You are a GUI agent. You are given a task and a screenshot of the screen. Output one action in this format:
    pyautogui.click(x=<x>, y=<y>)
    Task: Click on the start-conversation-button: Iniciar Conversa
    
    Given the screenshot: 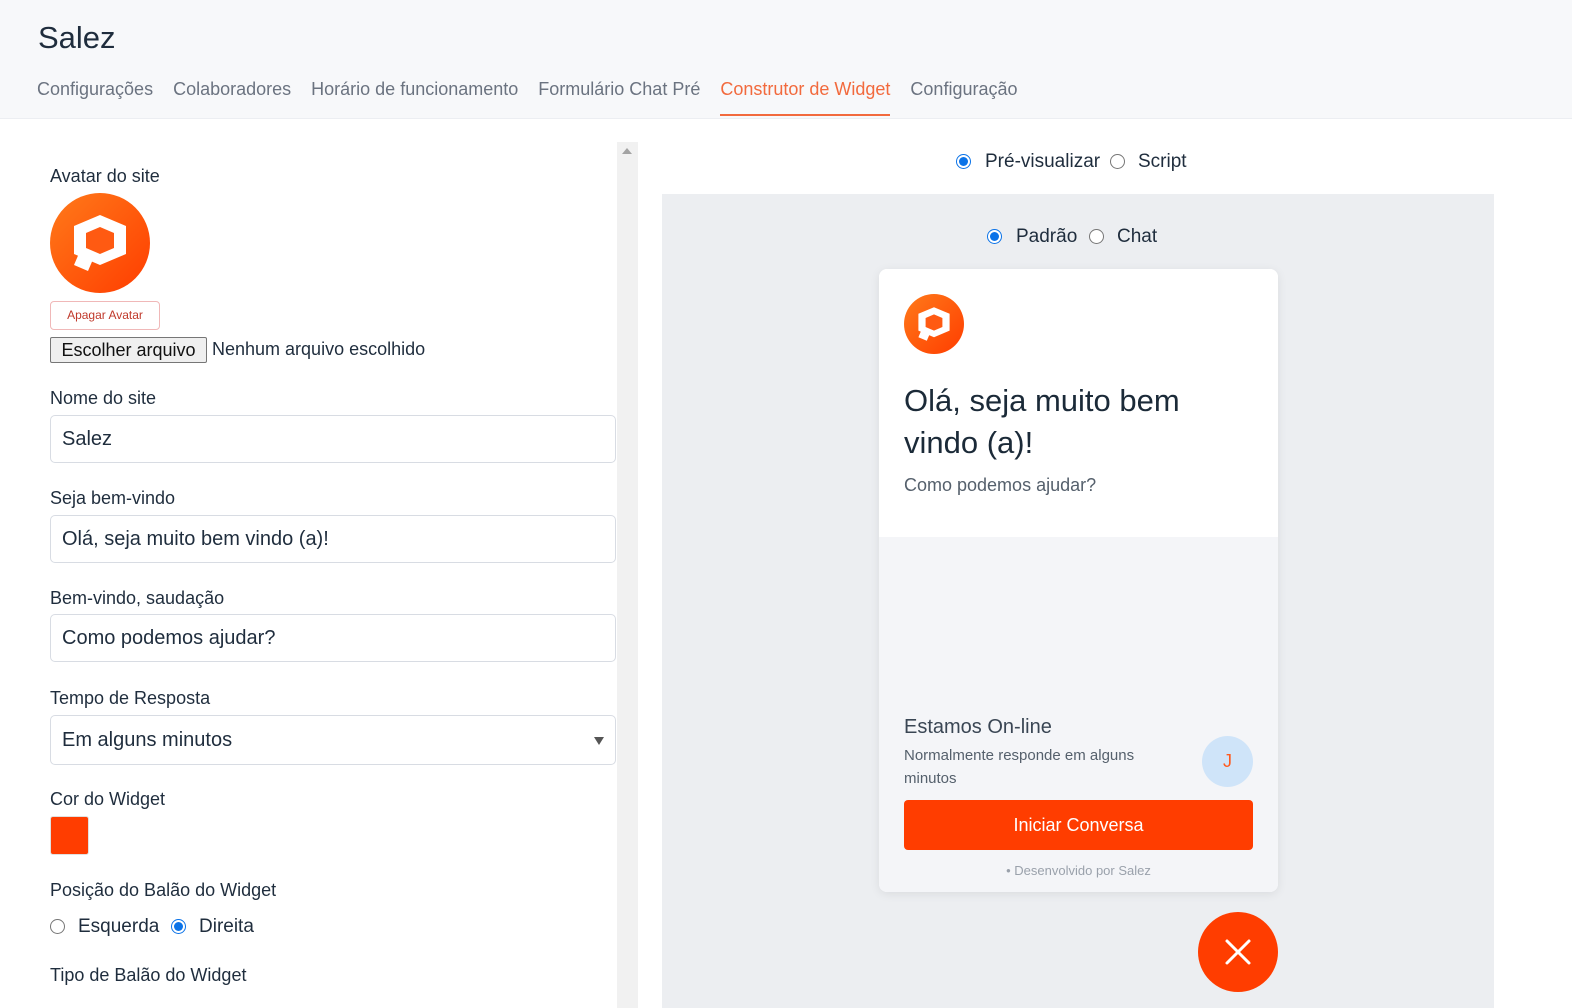 What is the action you would take?
    pyautogui.click(x=1078, y=825)
    